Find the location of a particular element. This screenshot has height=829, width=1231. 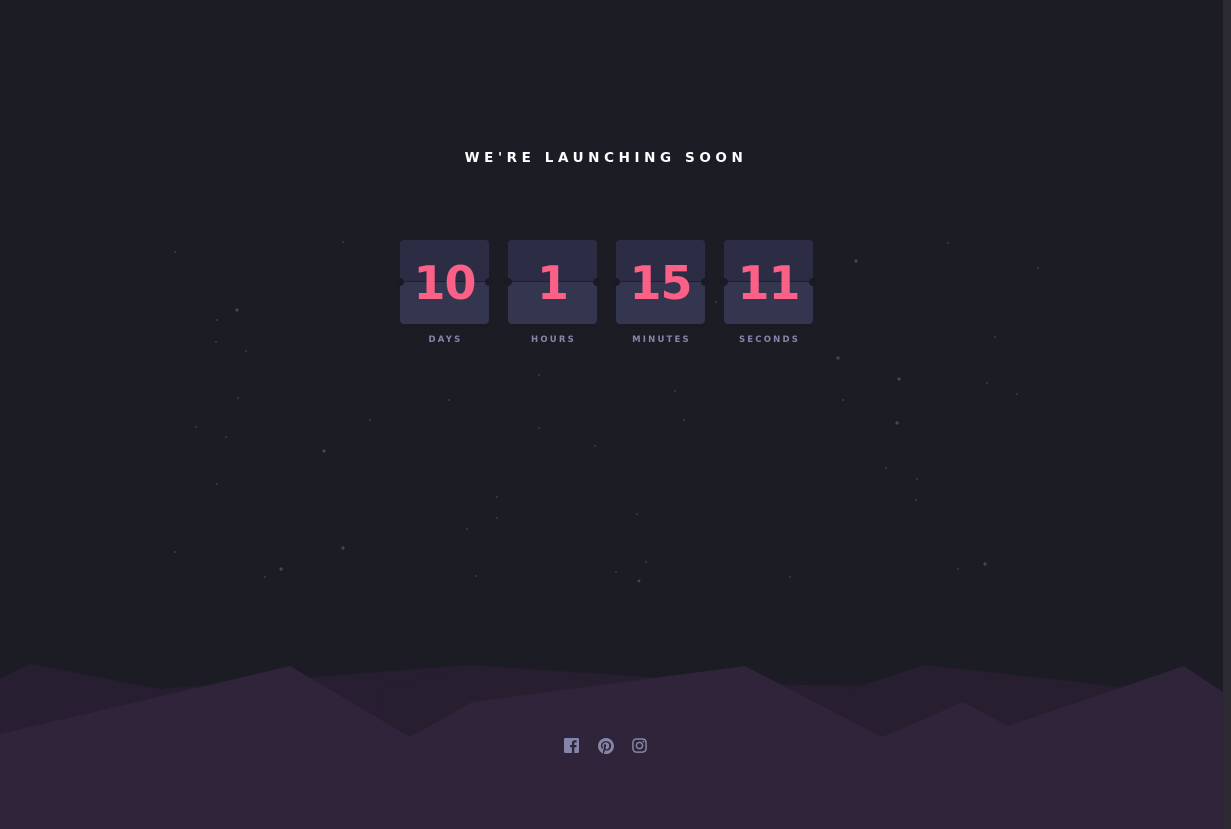

flip-card: 11 is located at coordinates (768, 282).